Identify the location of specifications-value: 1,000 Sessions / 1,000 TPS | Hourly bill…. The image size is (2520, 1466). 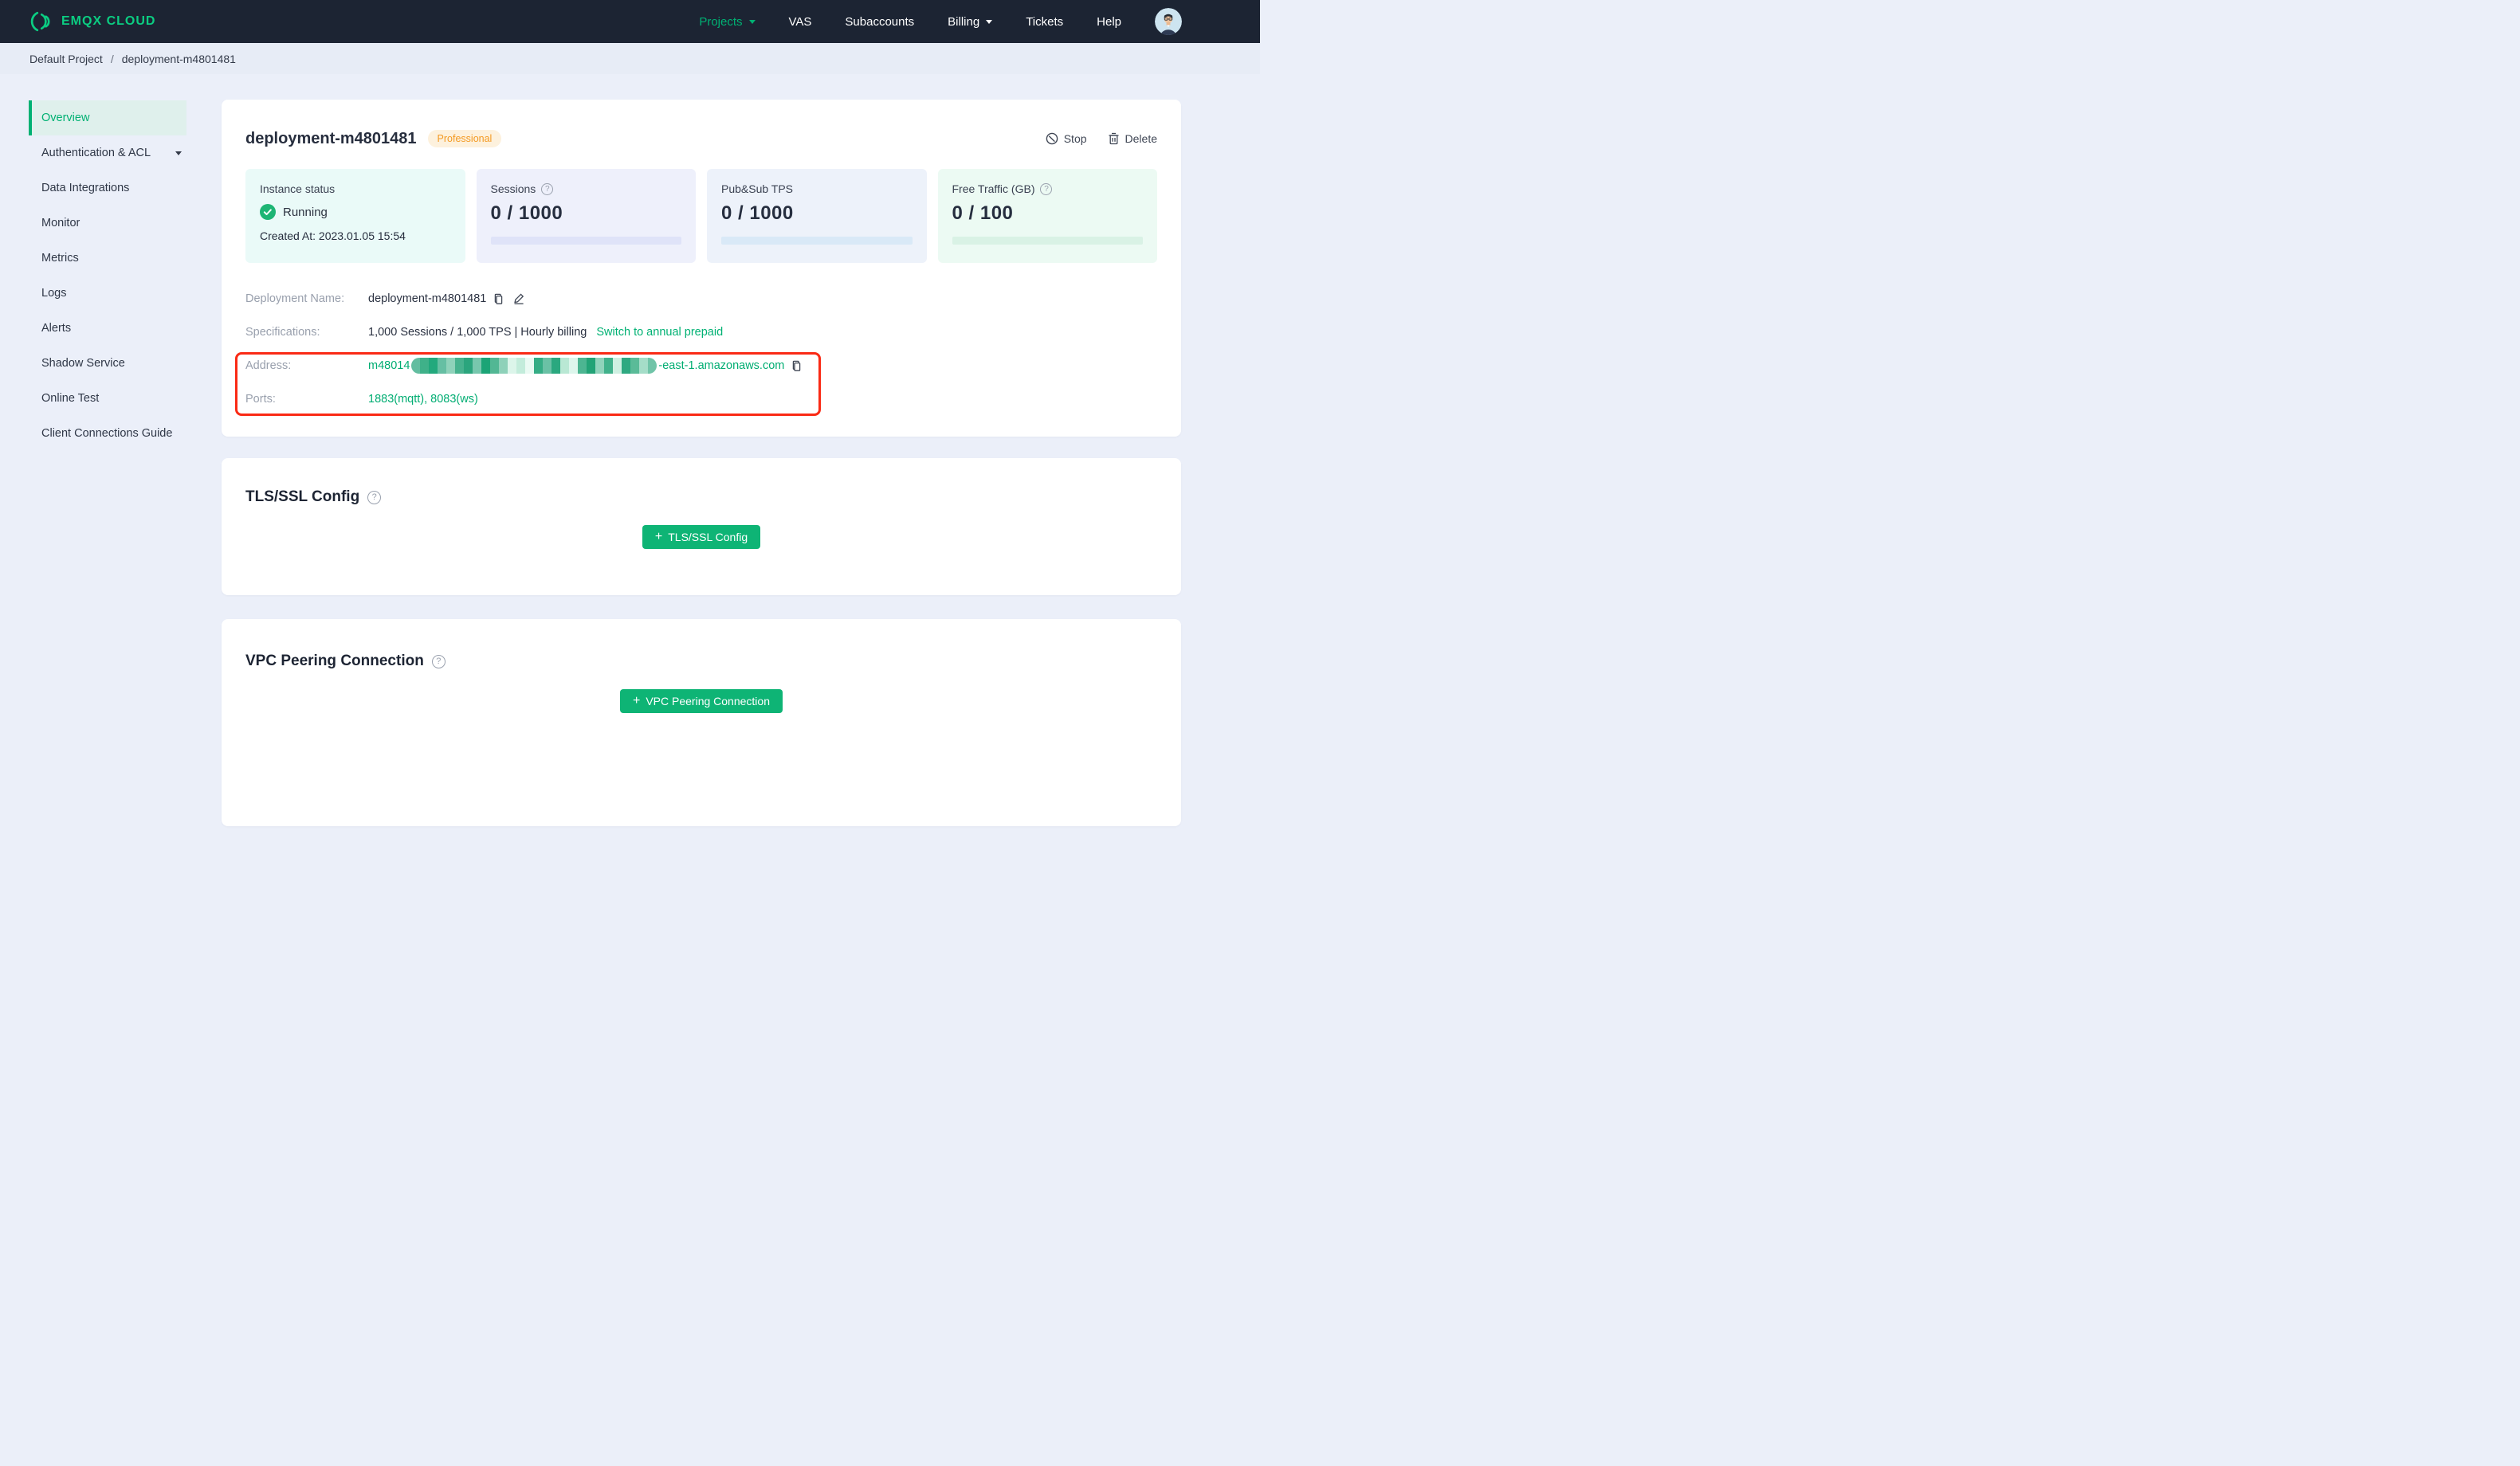
(477, 332).